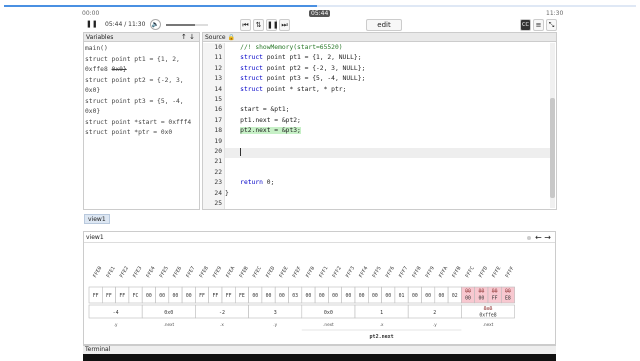 The width and height of the screenshot is (640, 361). Describe the element at coordinates (187, 25) in the screenshot. I see `volume-slider` at that location.